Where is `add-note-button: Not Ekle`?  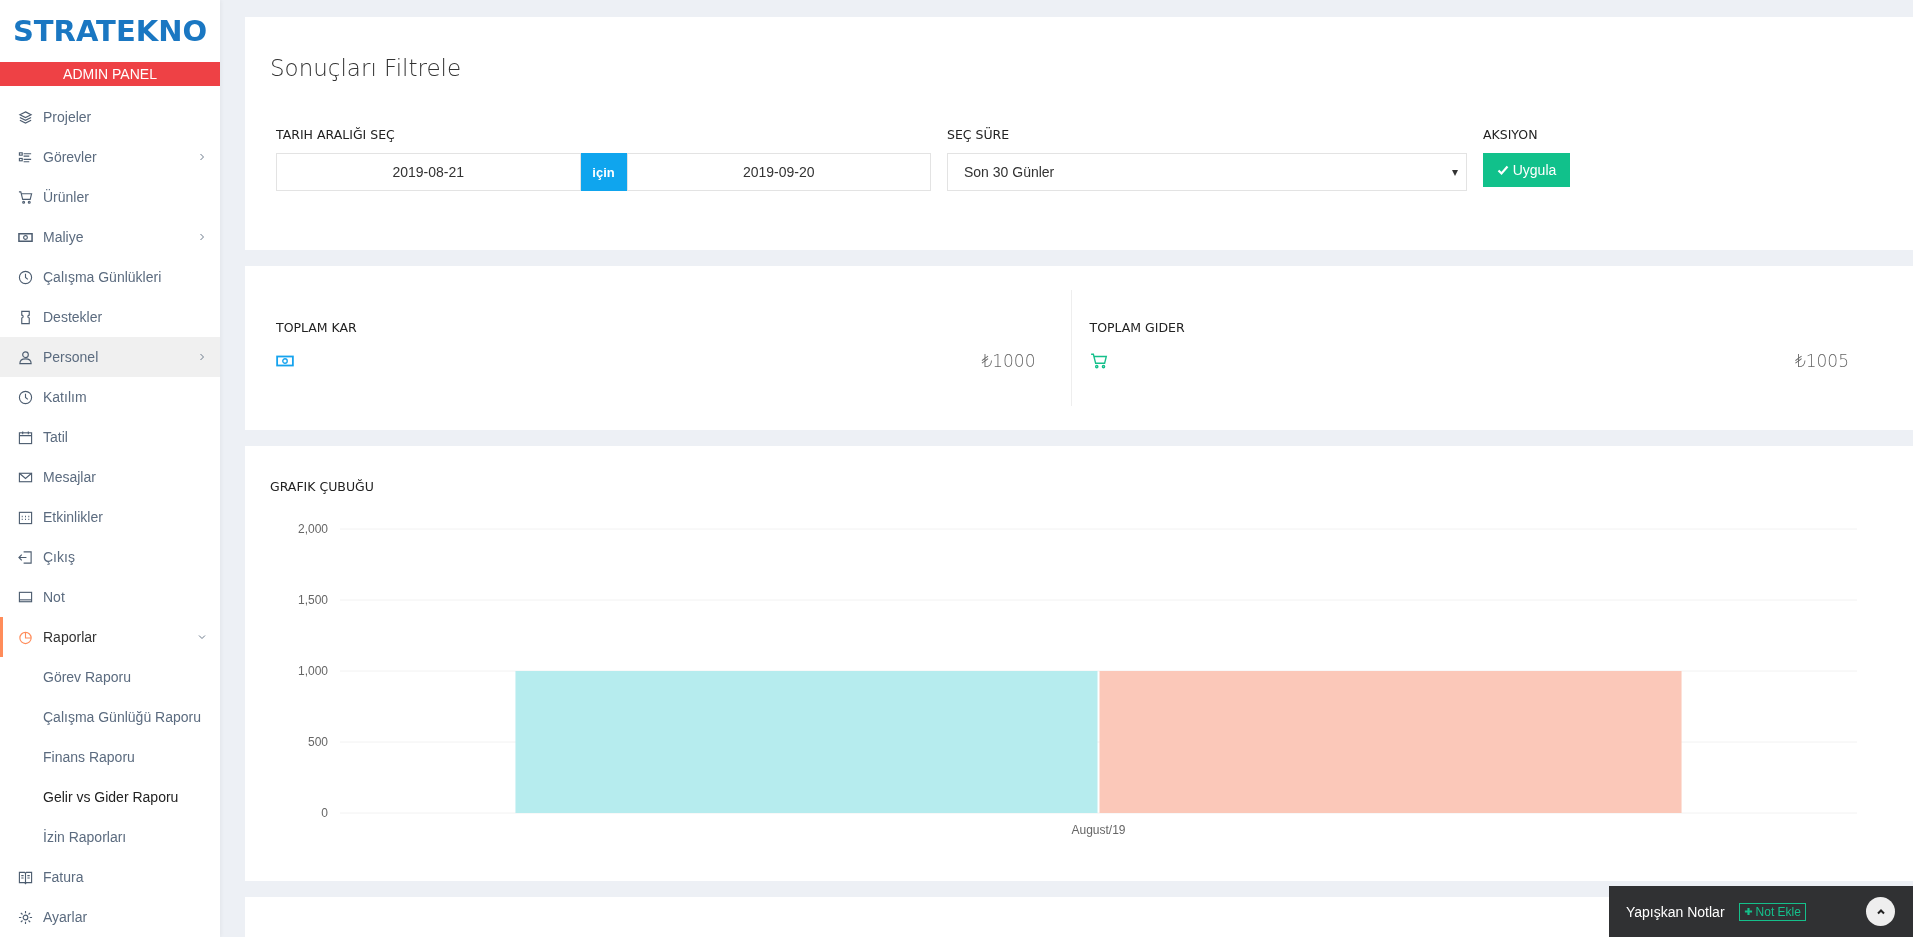 add-note-button: Not Ekle is located at coordinates (1772, 911).